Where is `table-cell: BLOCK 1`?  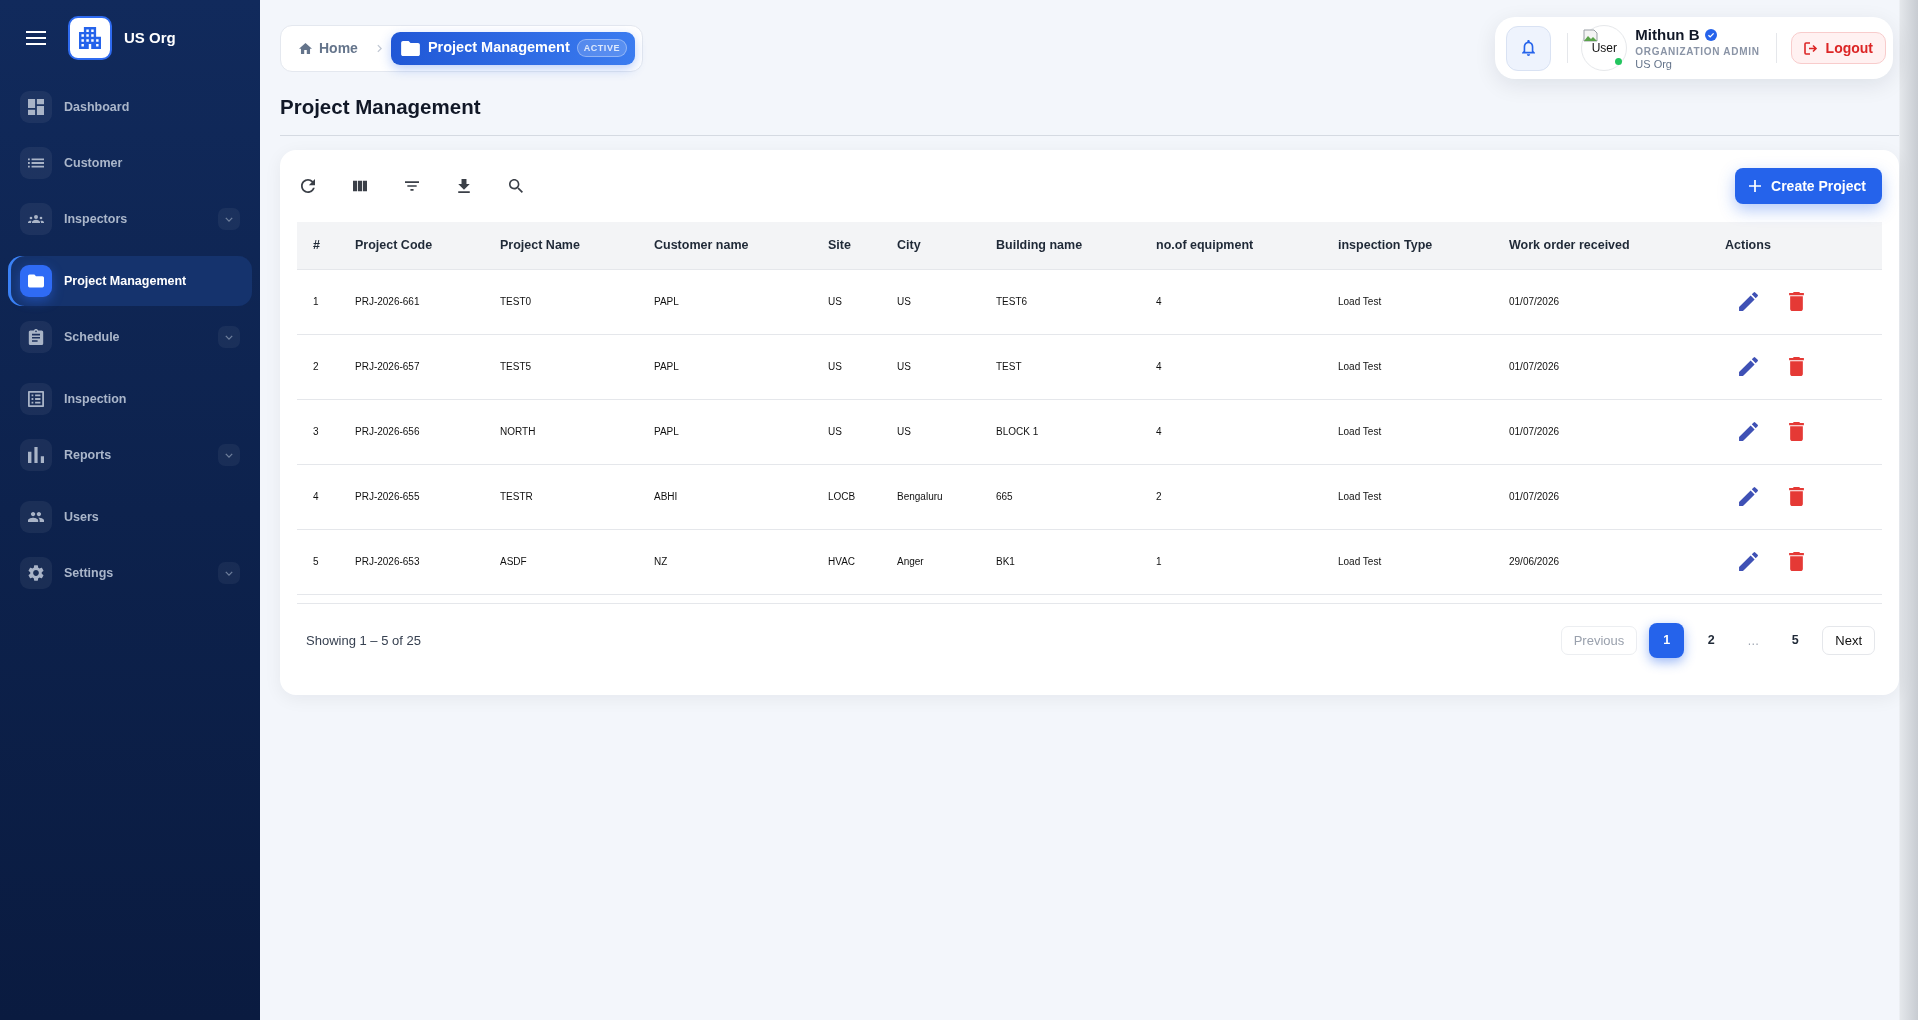
table-cell: BLOCK 1 is located at coordinates (1060, 431).